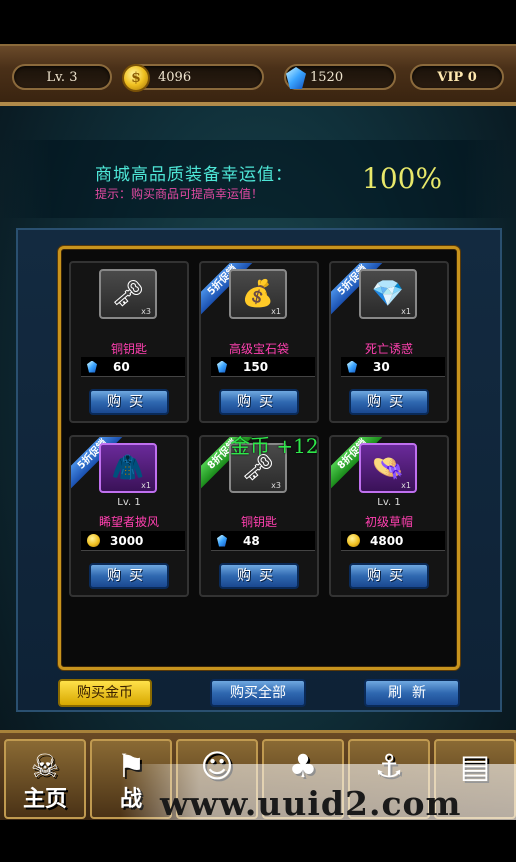  What do you see at coordinates (258, 693) in the screenshot?
I see `buy-all-button: 购买全部` at bounding box center [258, 693].